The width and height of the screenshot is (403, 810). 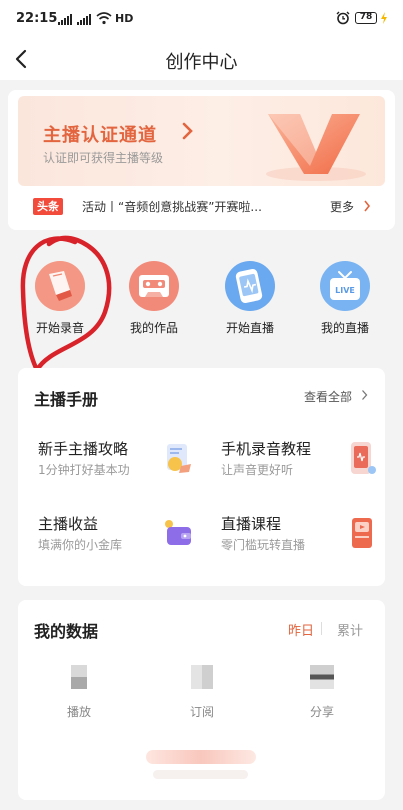 I want to click on v-badge-icon, so click(x=316, y=147).